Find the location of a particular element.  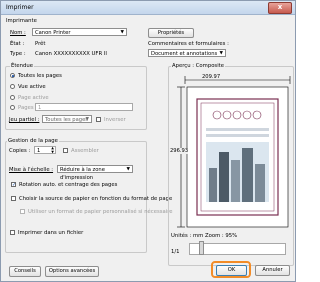

all-pages-label: Toutes les pages is located at coordinates (40, 76).